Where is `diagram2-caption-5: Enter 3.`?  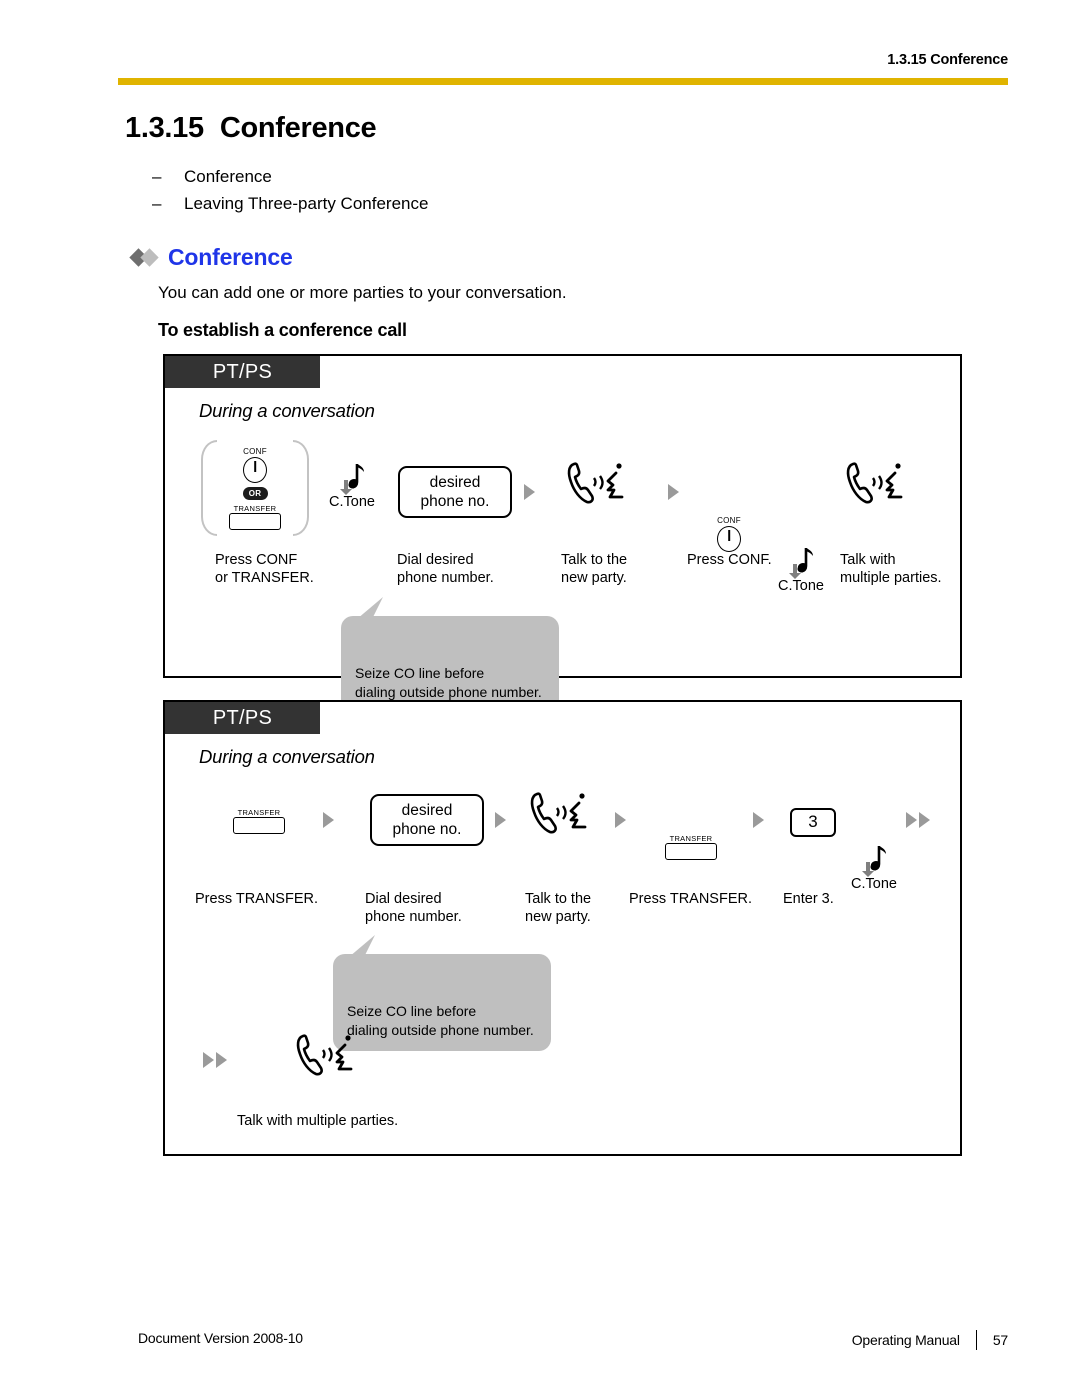
diagram2-caption-5: Enter 3. is located at coordinates (808, 899).